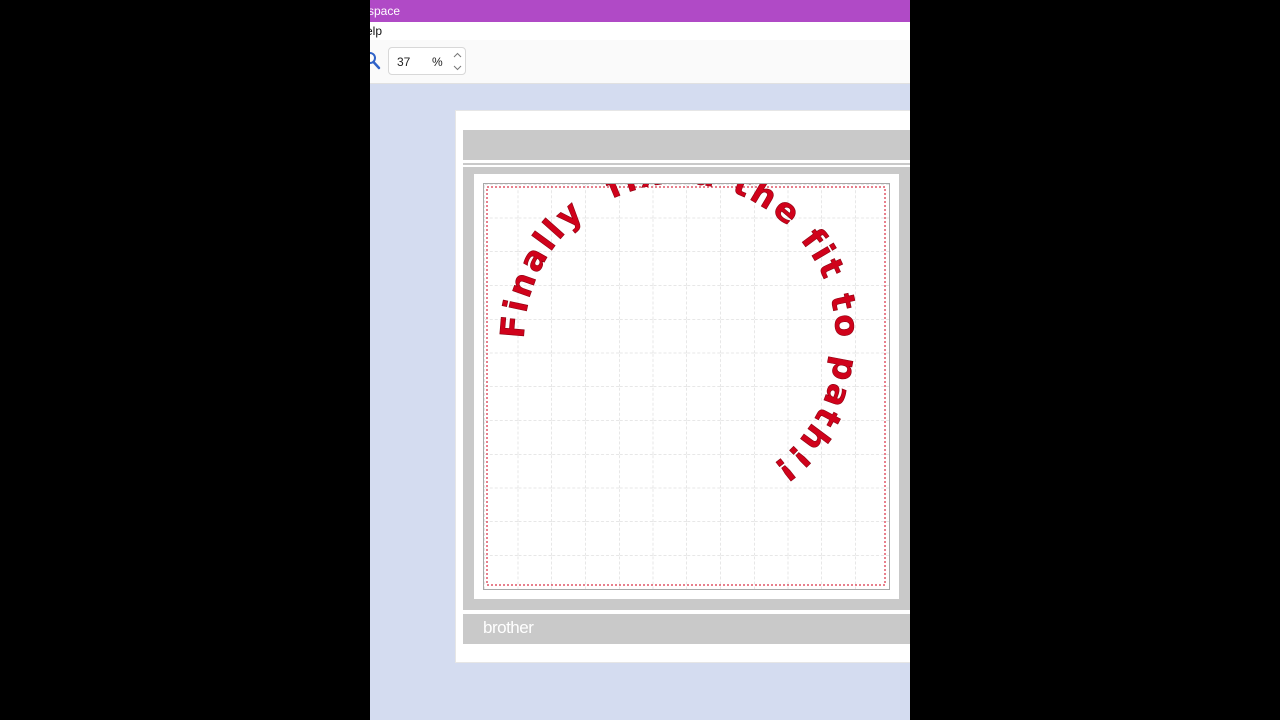 The width and height of the screenshot is (1280, 720). What do you see at coordinates (457, 55) in the screenshot?
I see `chevron-up-icon` at bounding box center [457, 55].